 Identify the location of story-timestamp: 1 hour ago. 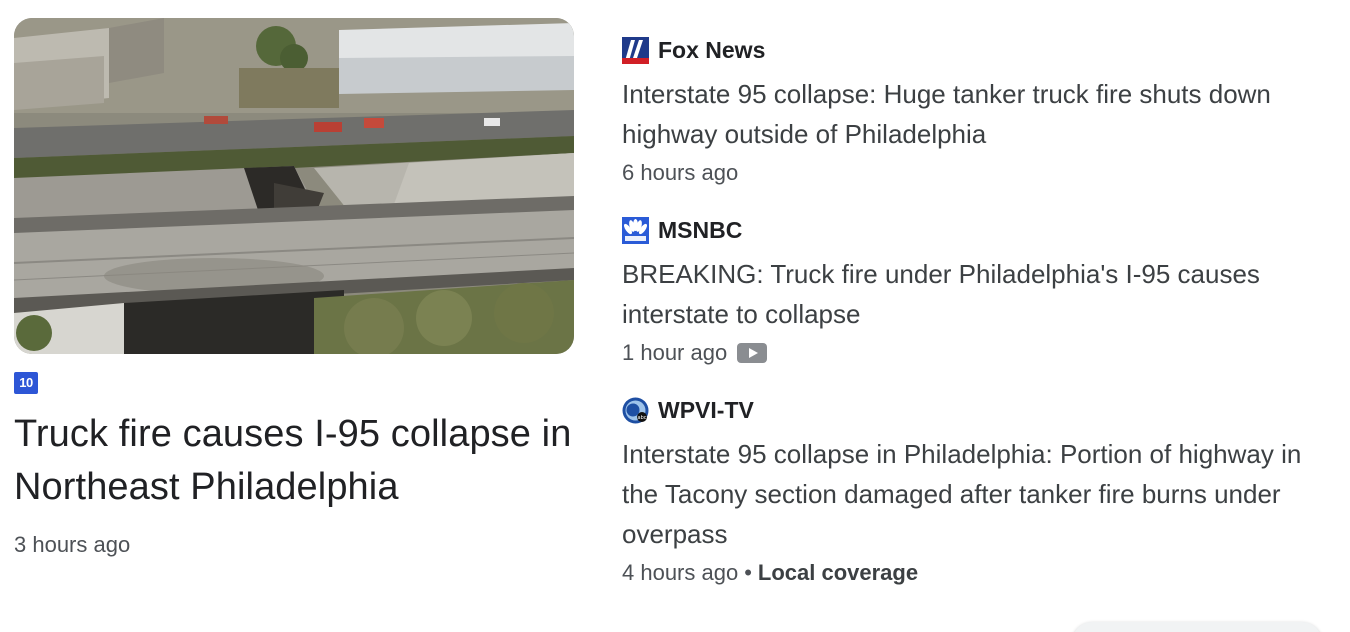
(675, 352).